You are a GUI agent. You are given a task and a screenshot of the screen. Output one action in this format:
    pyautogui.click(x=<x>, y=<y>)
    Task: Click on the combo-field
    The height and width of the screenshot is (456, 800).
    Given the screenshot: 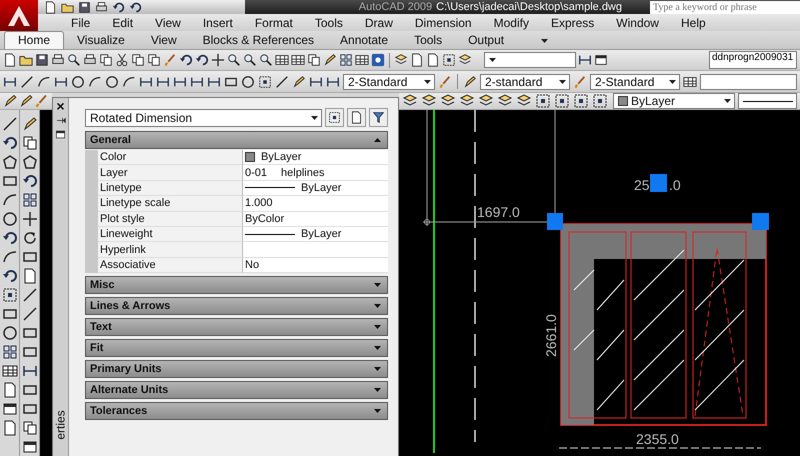 What is the action you would take?
    pyautogui.click(x=748, y=82)
    